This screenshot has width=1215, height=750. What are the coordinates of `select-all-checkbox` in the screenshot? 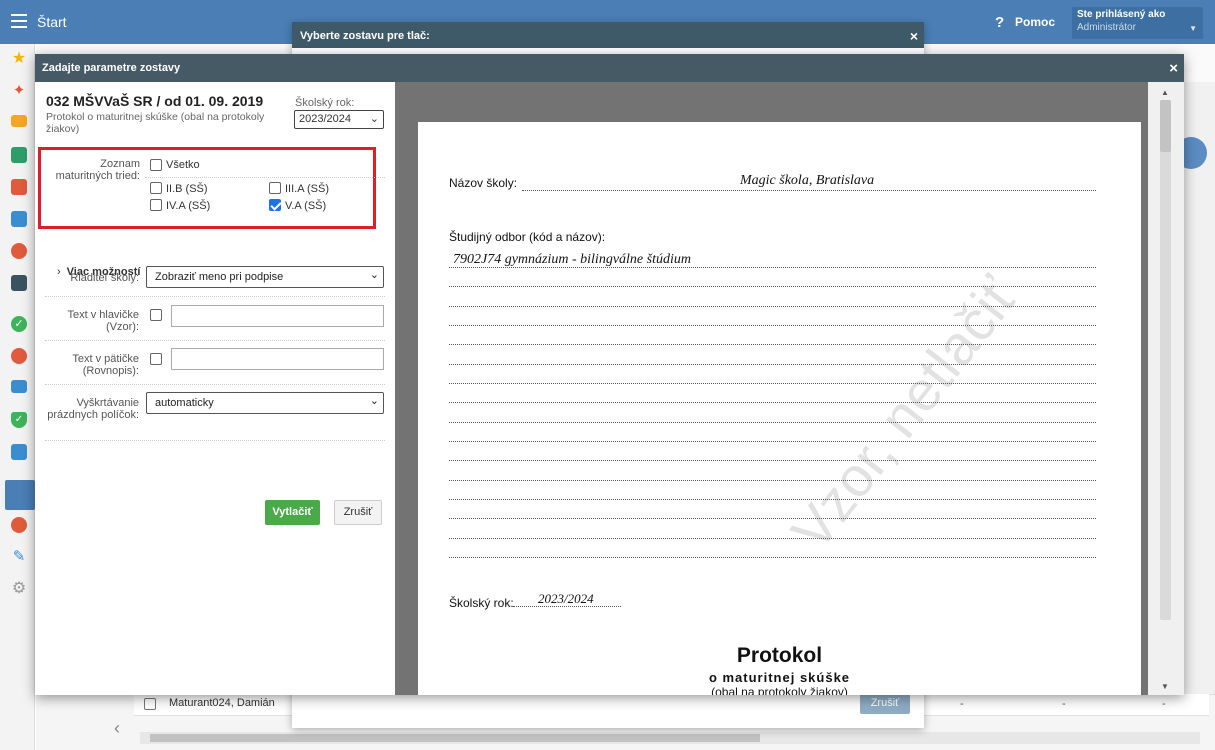 It's located at (156, 165).